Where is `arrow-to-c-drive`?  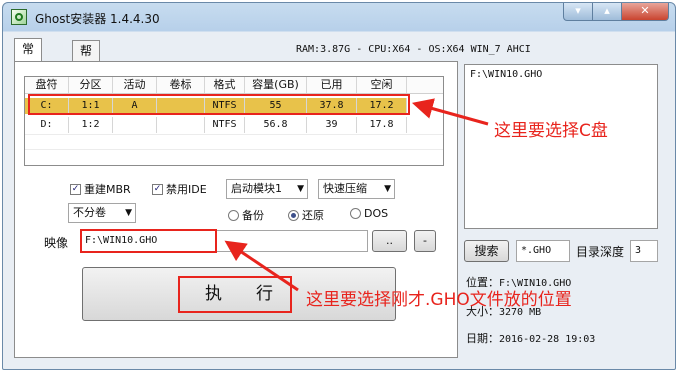
arrow-to-c-drive is located at coordinates (450, 112).